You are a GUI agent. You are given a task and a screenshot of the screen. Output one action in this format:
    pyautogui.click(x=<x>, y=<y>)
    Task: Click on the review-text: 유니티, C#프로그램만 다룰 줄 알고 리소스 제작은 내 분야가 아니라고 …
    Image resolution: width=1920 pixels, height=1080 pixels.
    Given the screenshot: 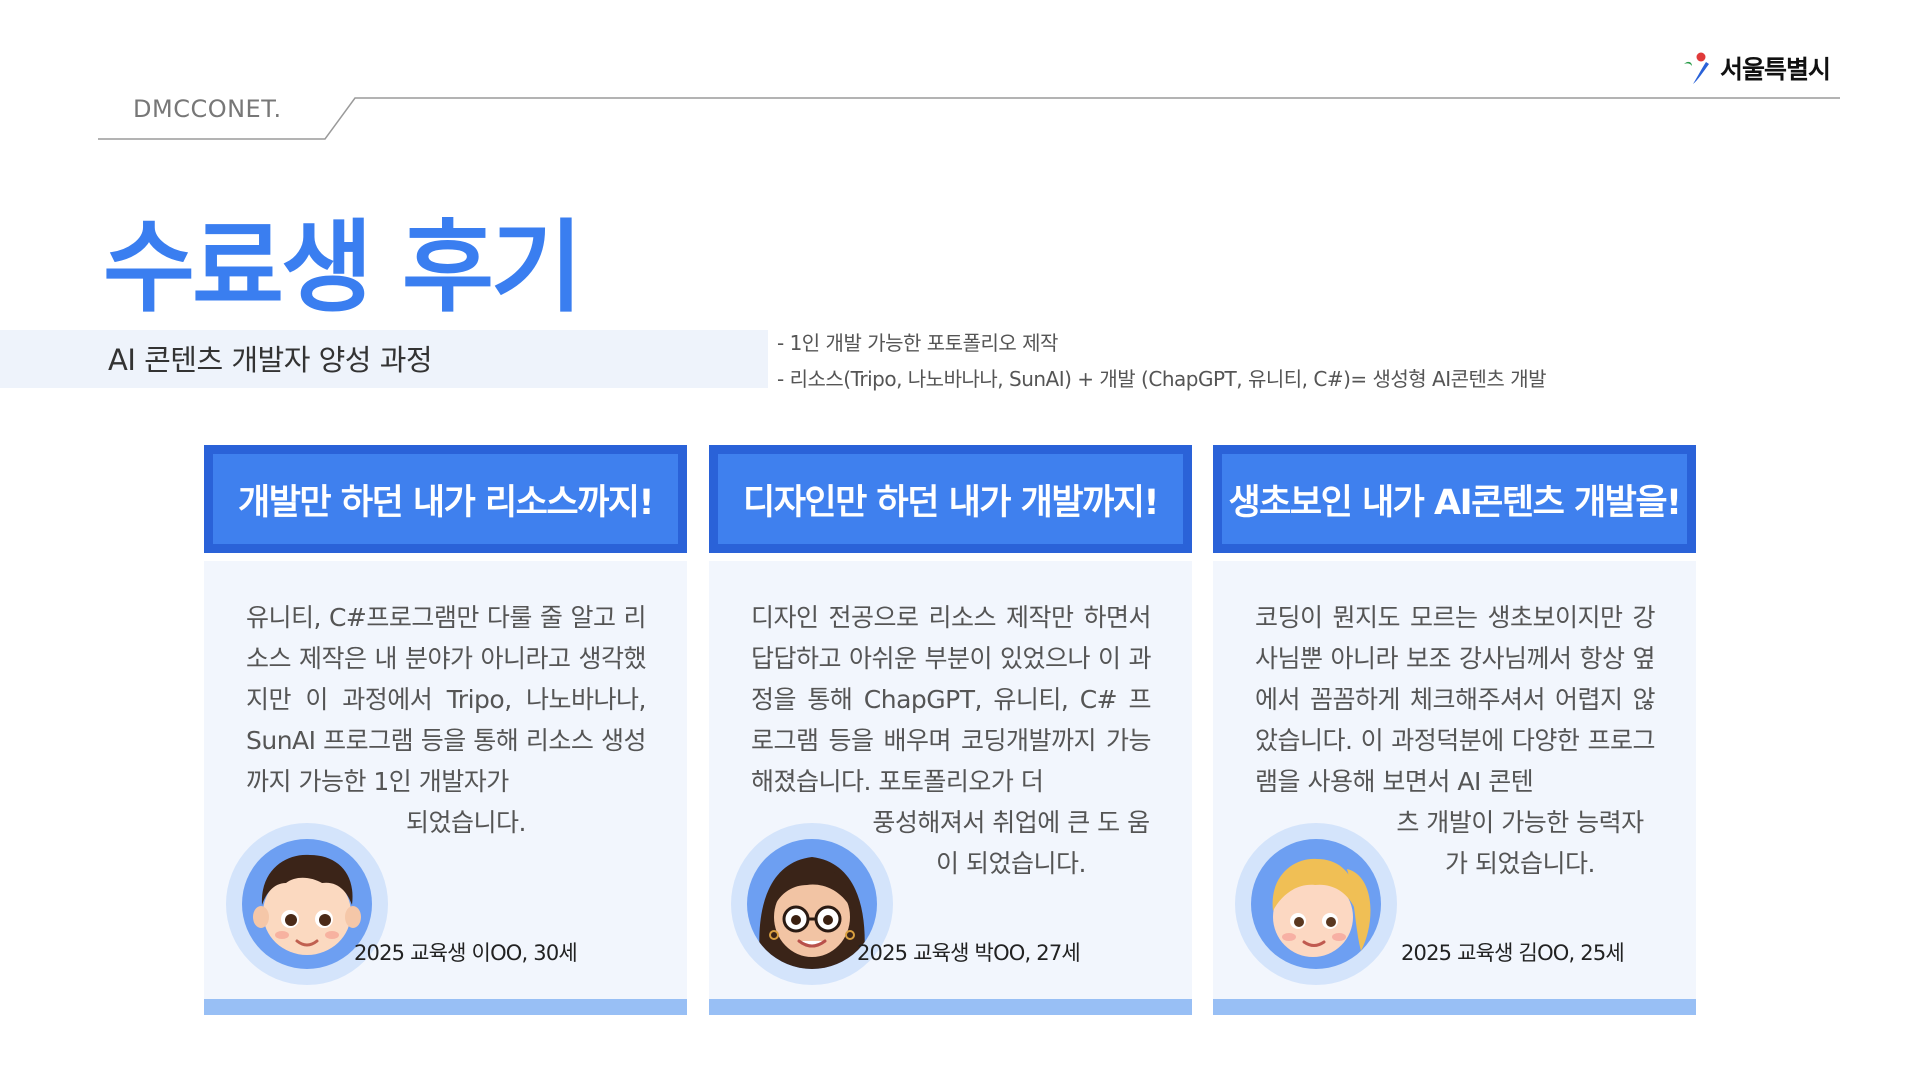 What is the action you would take?
    pyautogui.click(x=446, y=720)
    